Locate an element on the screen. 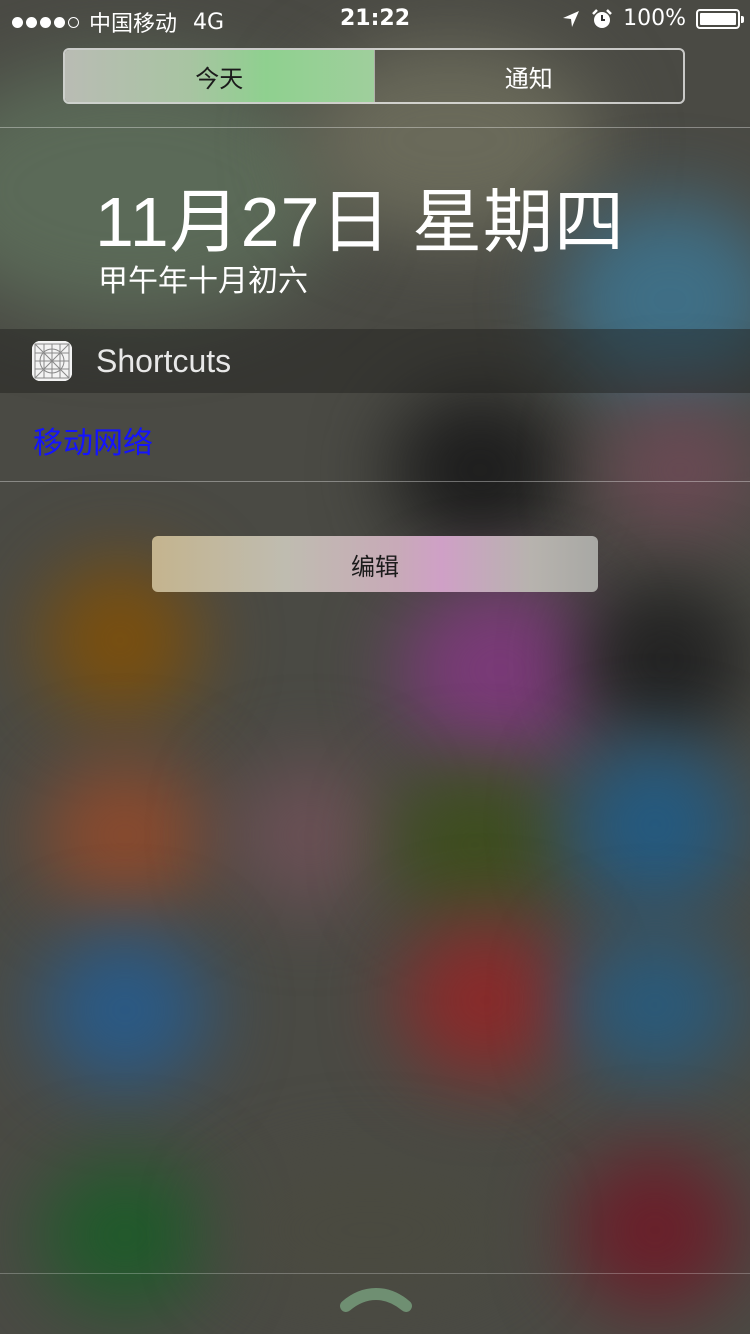 Image resolution: width=750 pixels, height=1334 pixels. location-arrow-icon is located at coordinates (571, 18).